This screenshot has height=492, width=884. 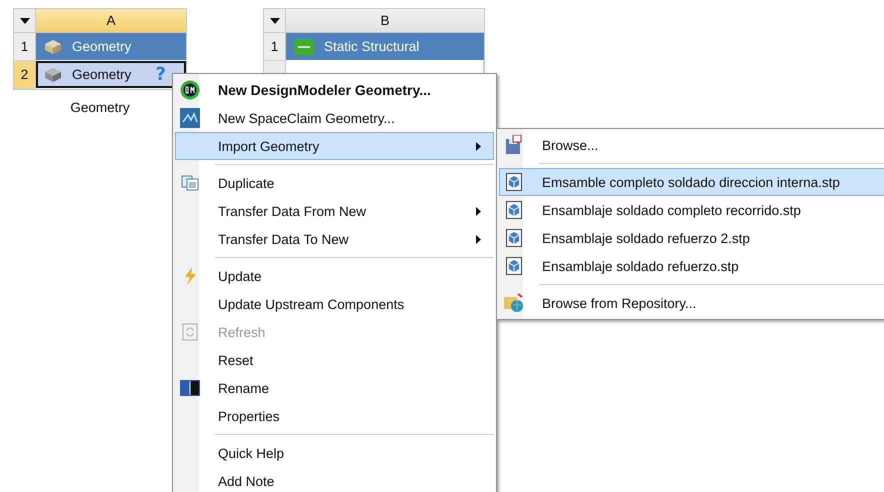 I want to click on menu-item: Transfer Data From New, so click(x=334, y=211).